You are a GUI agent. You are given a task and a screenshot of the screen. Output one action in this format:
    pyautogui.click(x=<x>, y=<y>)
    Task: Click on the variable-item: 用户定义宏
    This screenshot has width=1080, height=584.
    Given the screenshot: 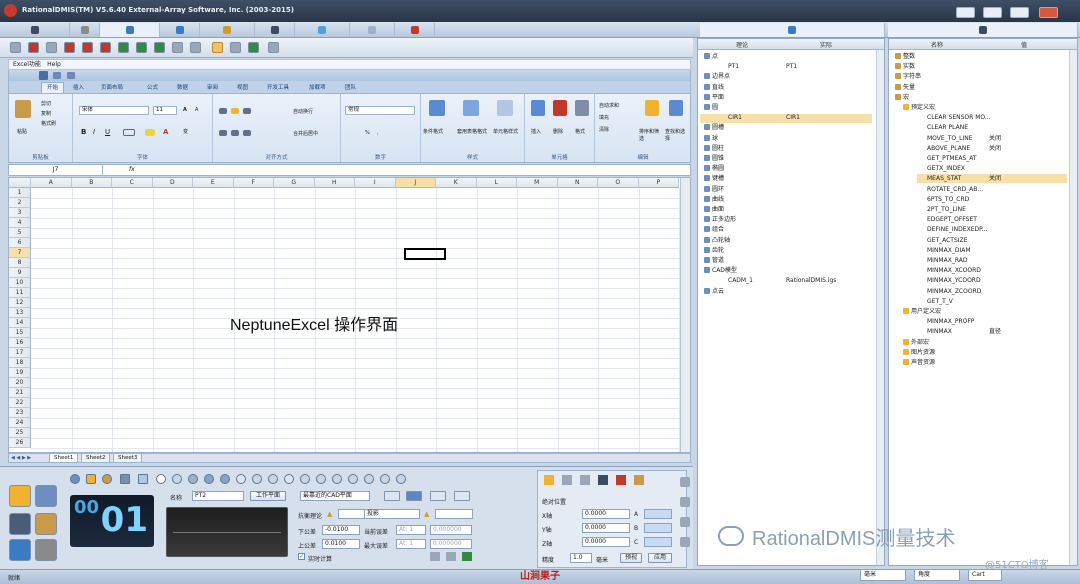 What is the action you would take?
    pyautogui.click(x=922, y=312)
    